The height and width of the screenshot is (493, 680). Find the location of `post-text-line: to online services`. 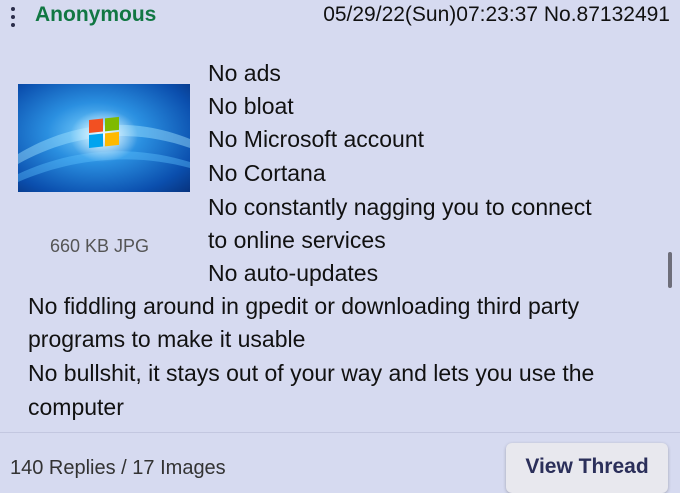

post-text-line: to online services is located at coordinates (297, 240).